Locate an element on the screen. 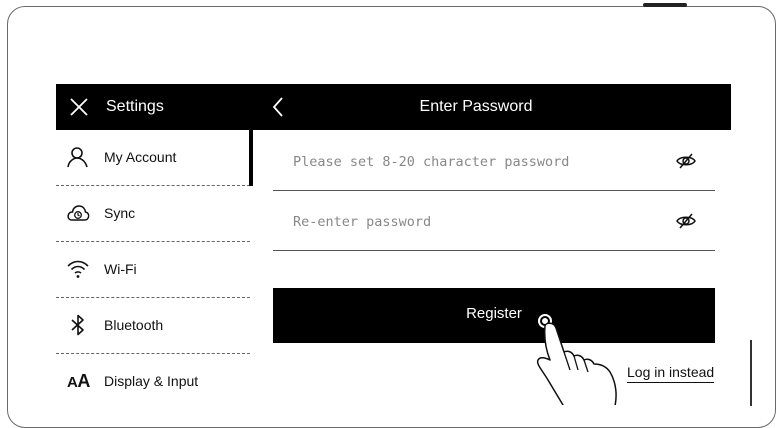 The image size is (784, 428). sidebar-item-label: Bluetooth is located at coordinates (134, 325).